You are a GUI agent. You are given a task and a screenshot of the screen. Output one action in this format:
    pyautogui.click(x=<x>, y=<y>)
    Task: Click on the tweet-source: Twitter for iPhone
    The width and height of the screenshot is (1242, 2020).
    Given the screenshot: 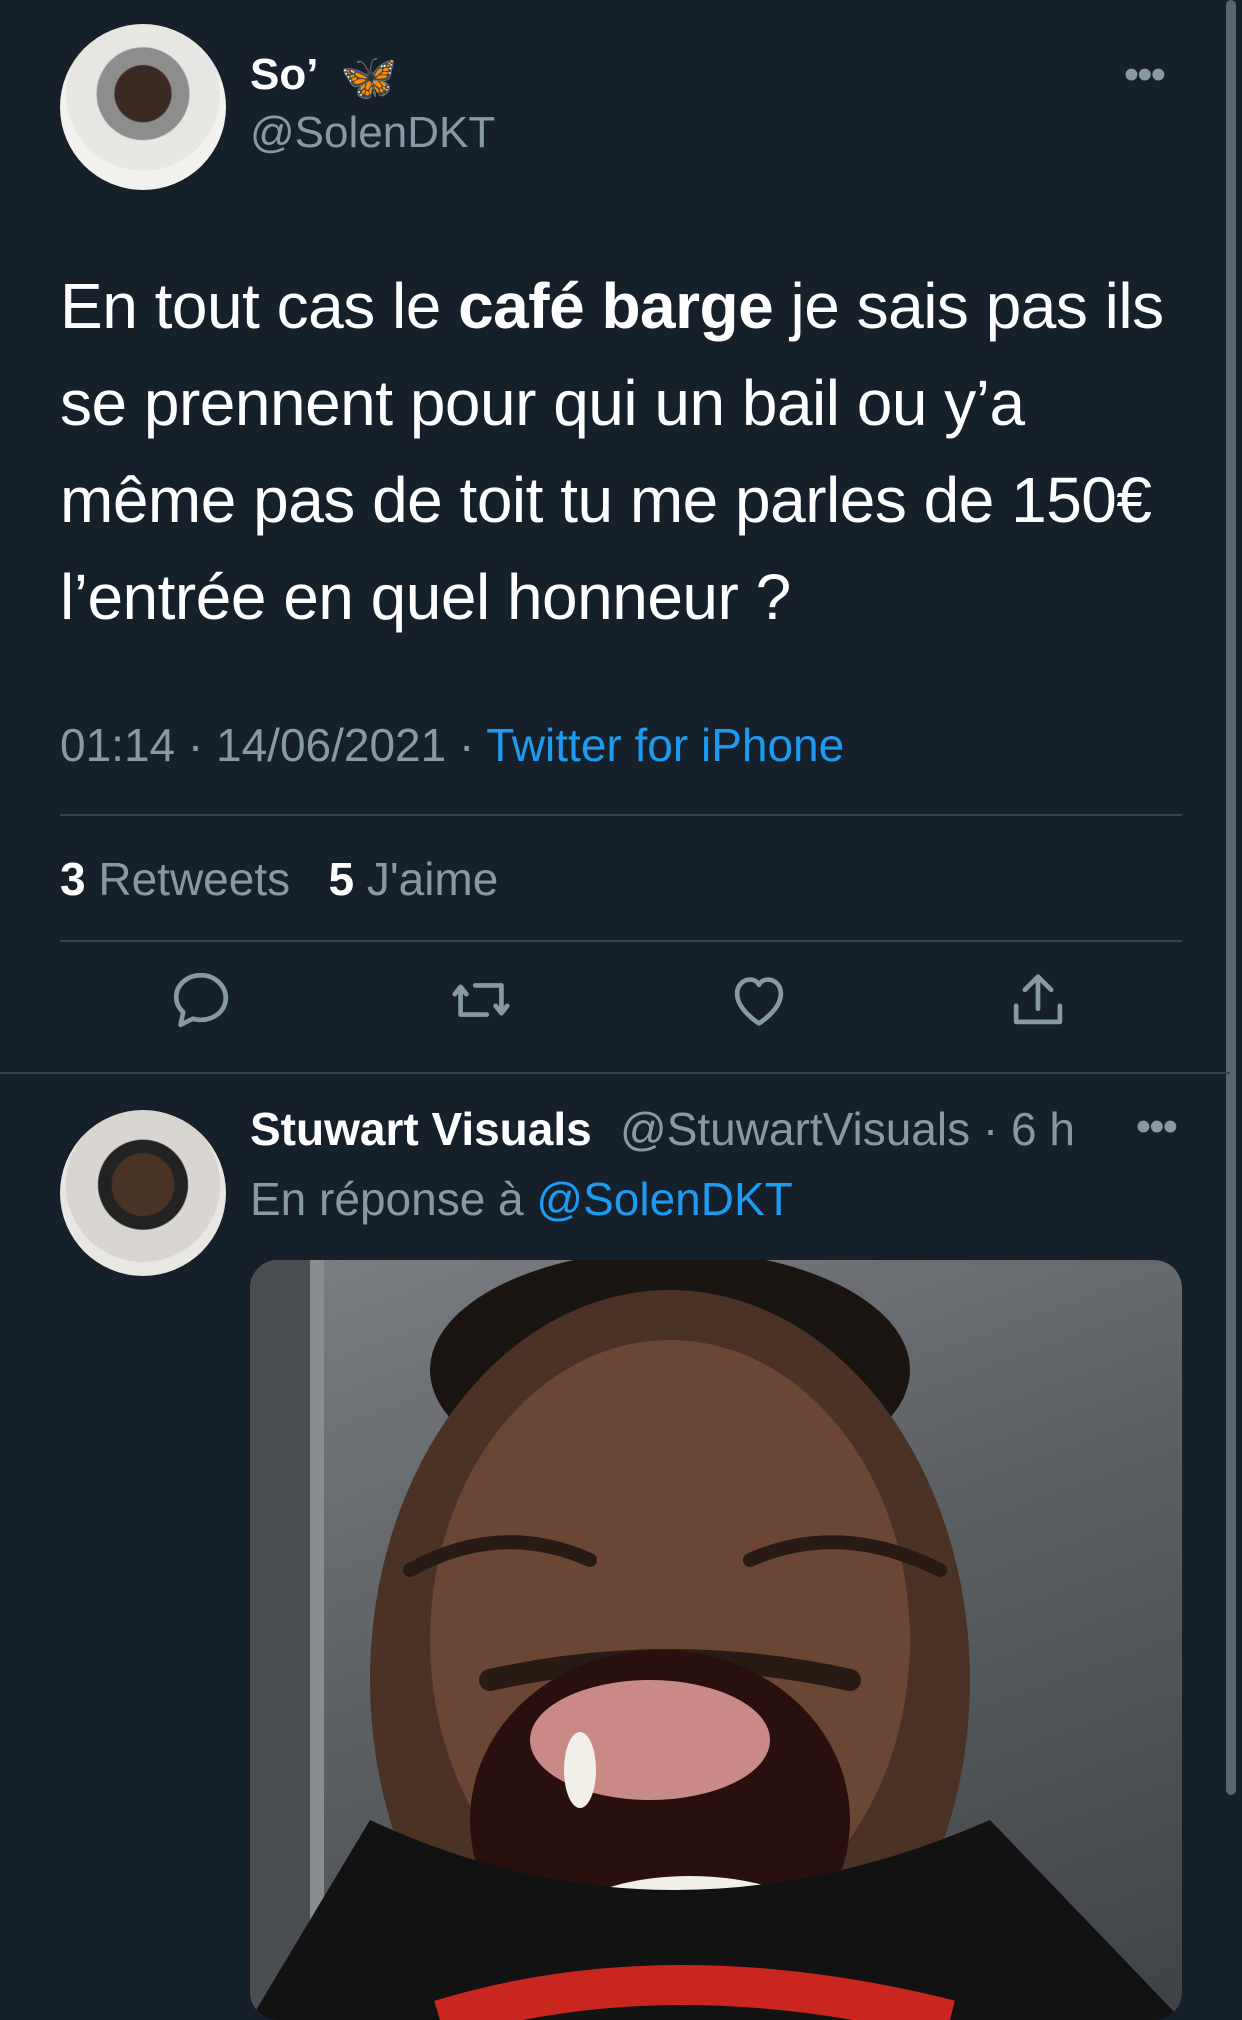 What is the action you would take?
    pyautogui.click(x=665, y=745)
    